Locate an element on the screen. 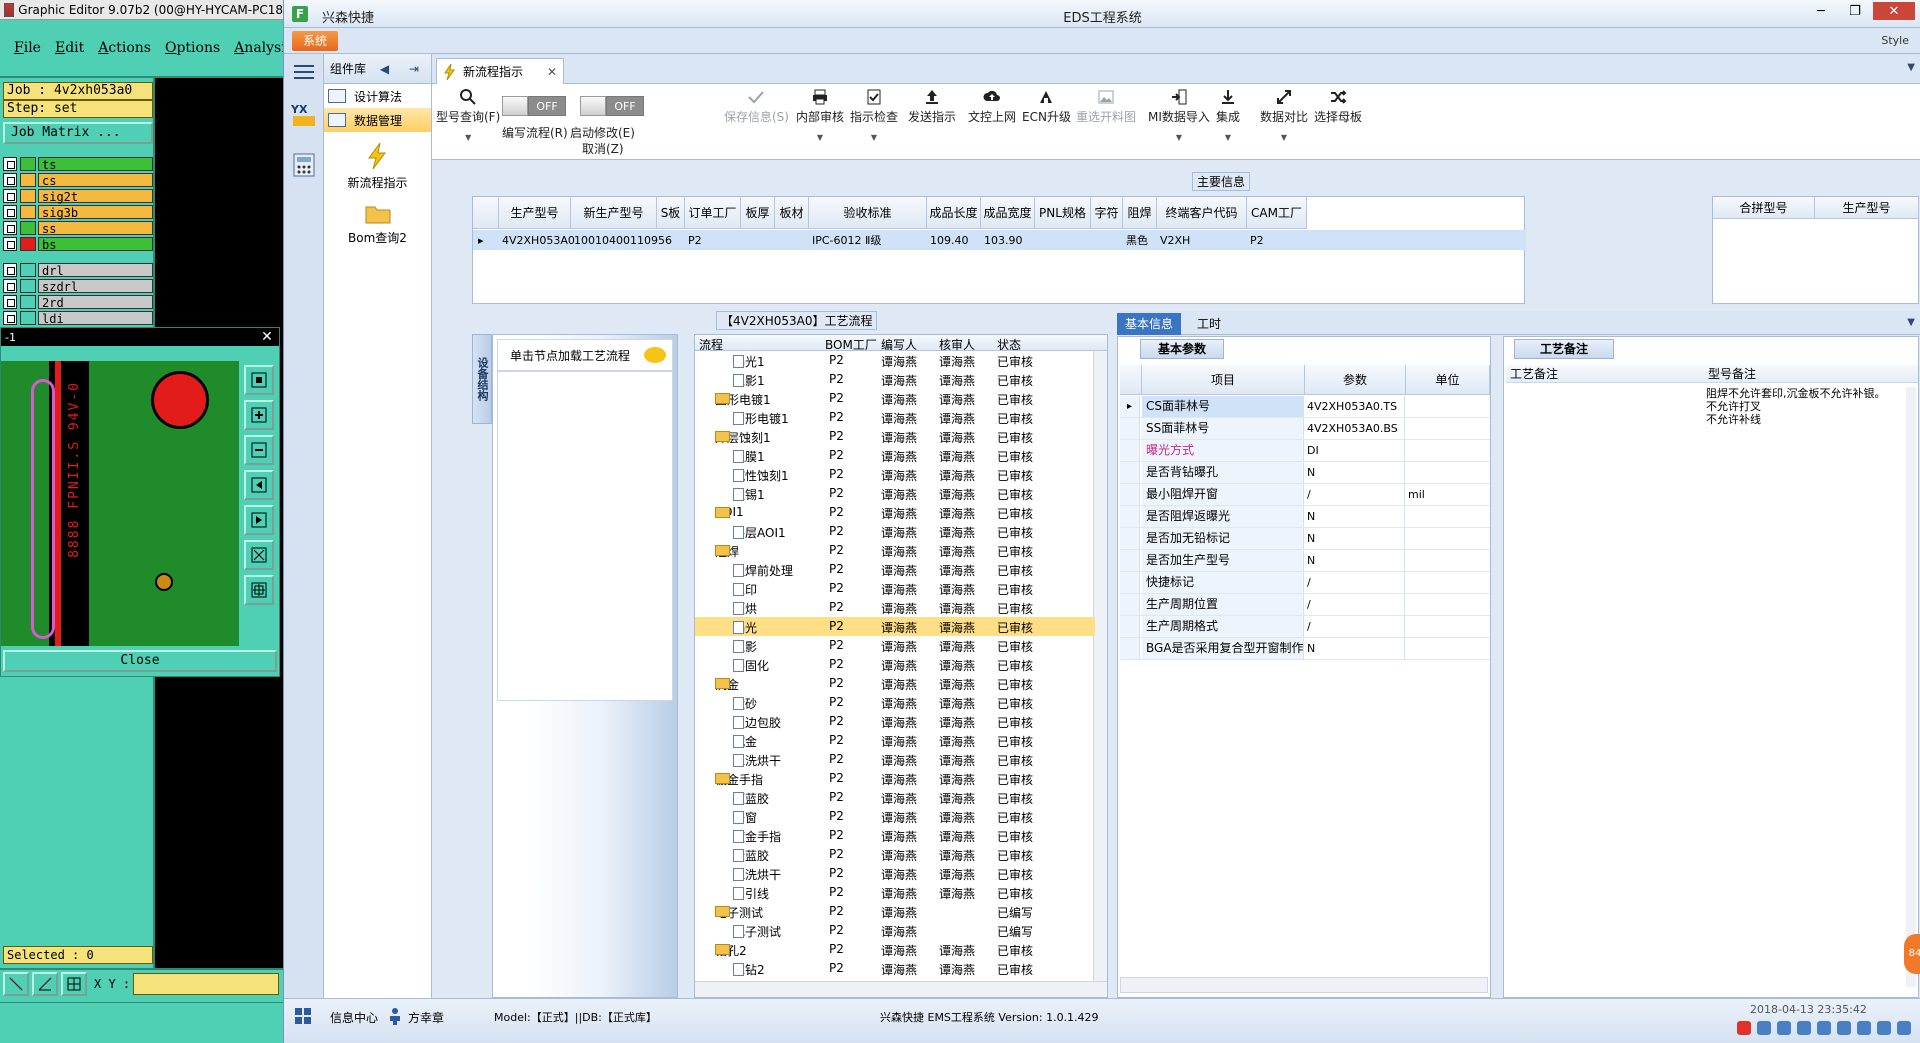 This screenshot has height=1043, width=1920. menu-edit: Edit is located at coordinates (69, 48).